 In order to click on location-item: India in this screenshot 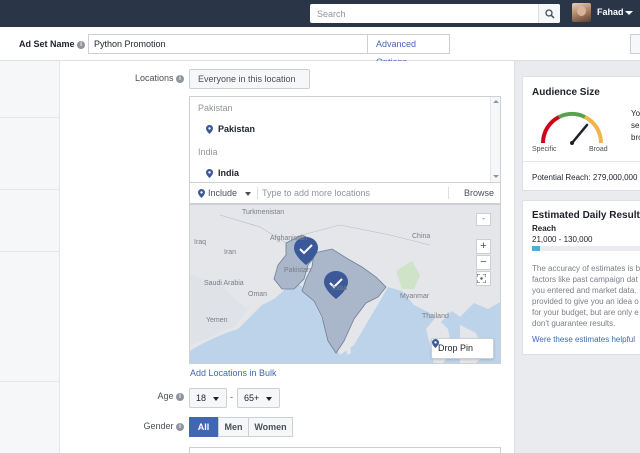, I will do `click(223, 173)`.